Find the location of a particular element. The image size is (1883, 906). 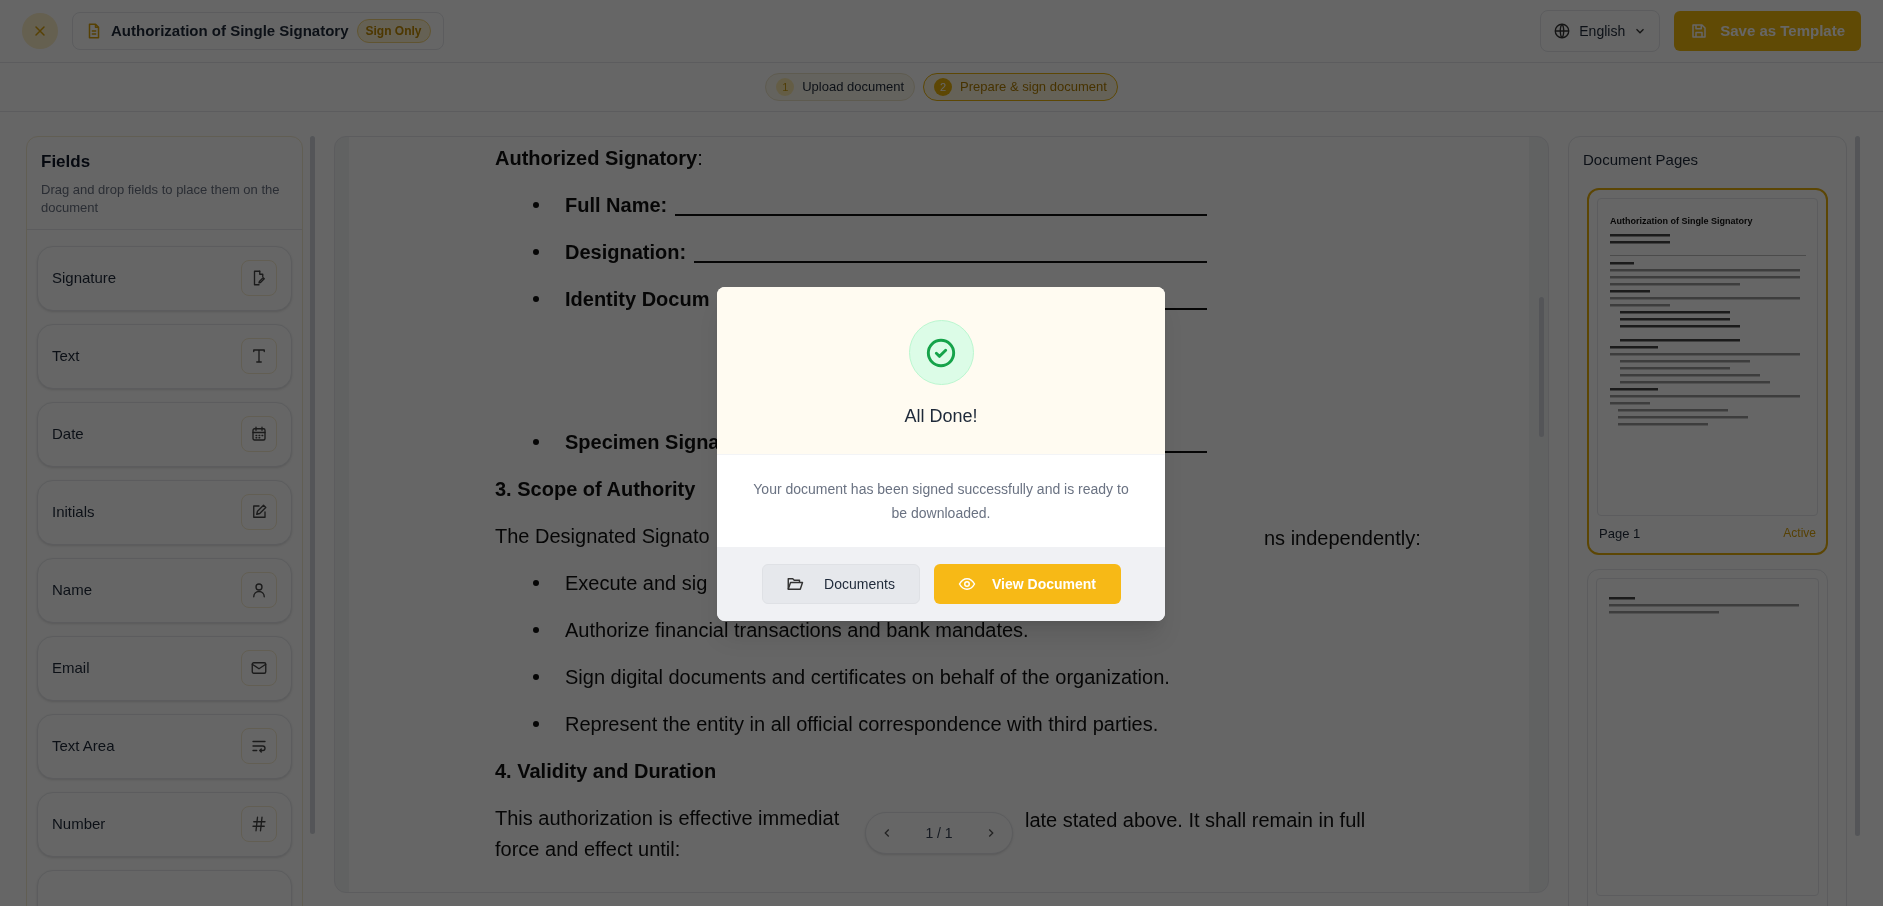

thumbnail-title: Authorization of Single Signatory is located at coordinates (1682, 221).